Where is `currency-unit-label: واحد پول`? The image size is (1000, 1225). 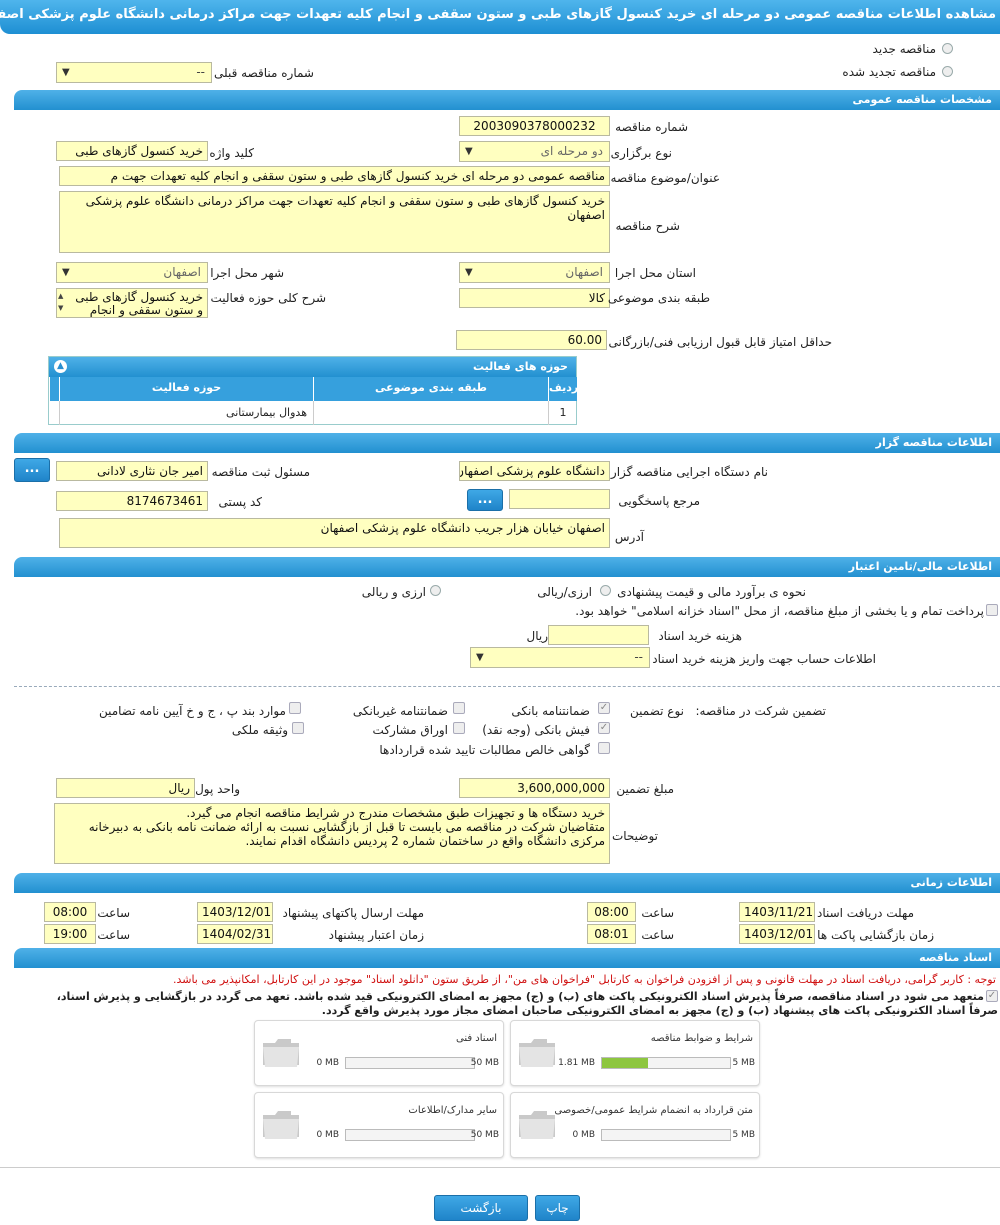 currency-unit-label: واحد پول is located at coordinates (217, 789).